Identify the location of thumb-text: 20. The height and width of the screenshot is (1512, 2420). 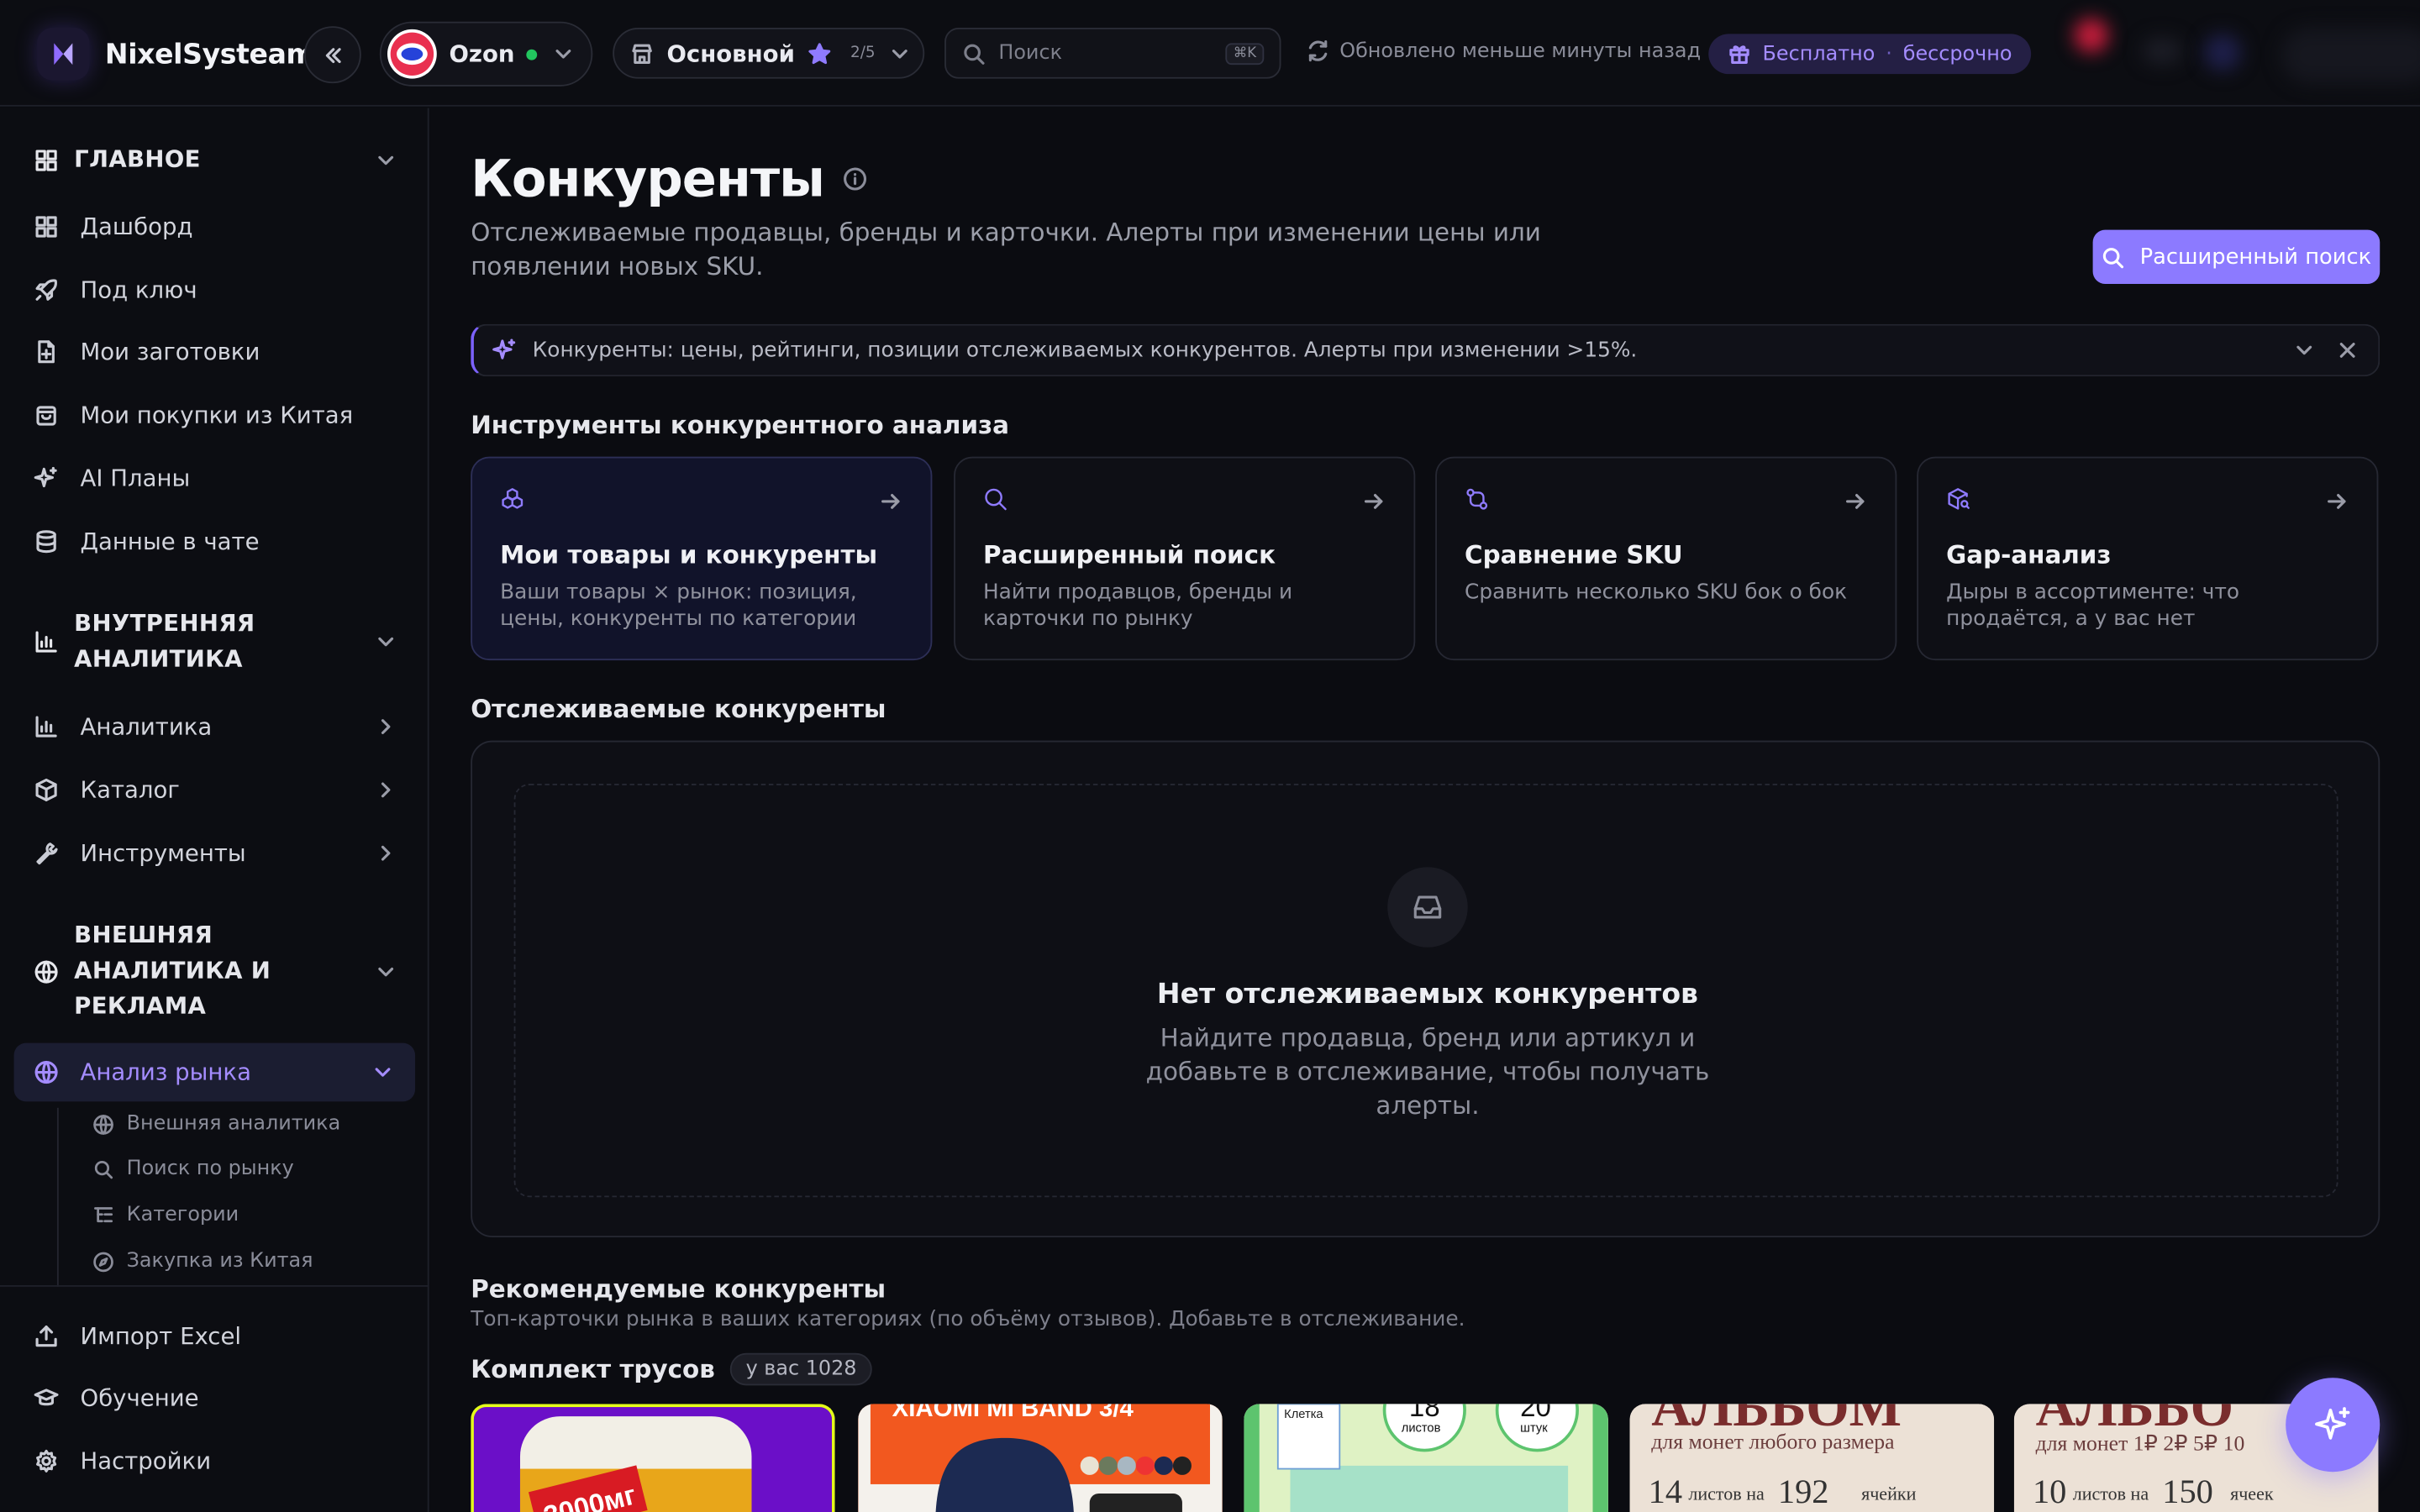
(1535, 1413).